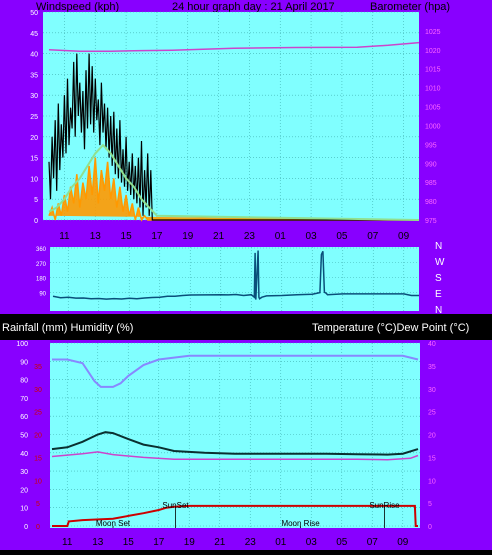 The height and width of the screenshot is (555, 492). I want to click on rain-tick-label: 25, so click(38, 413).